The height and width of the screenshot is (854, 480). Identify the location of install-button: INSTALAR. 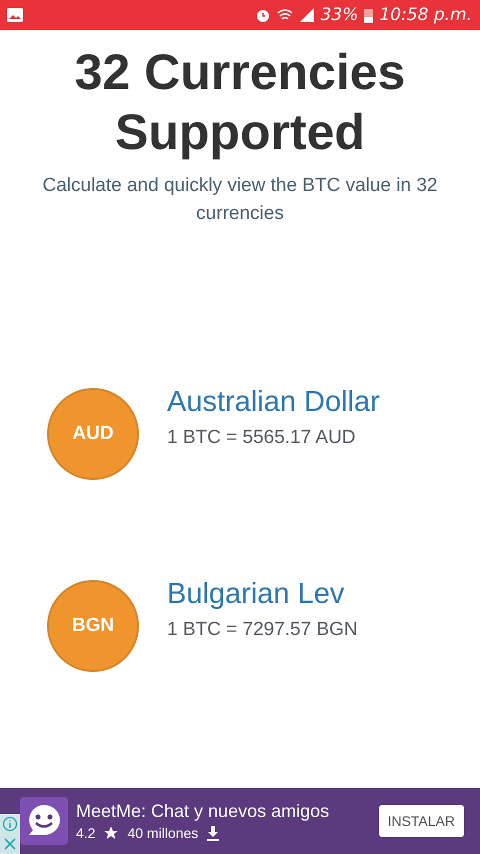
(421, 821).